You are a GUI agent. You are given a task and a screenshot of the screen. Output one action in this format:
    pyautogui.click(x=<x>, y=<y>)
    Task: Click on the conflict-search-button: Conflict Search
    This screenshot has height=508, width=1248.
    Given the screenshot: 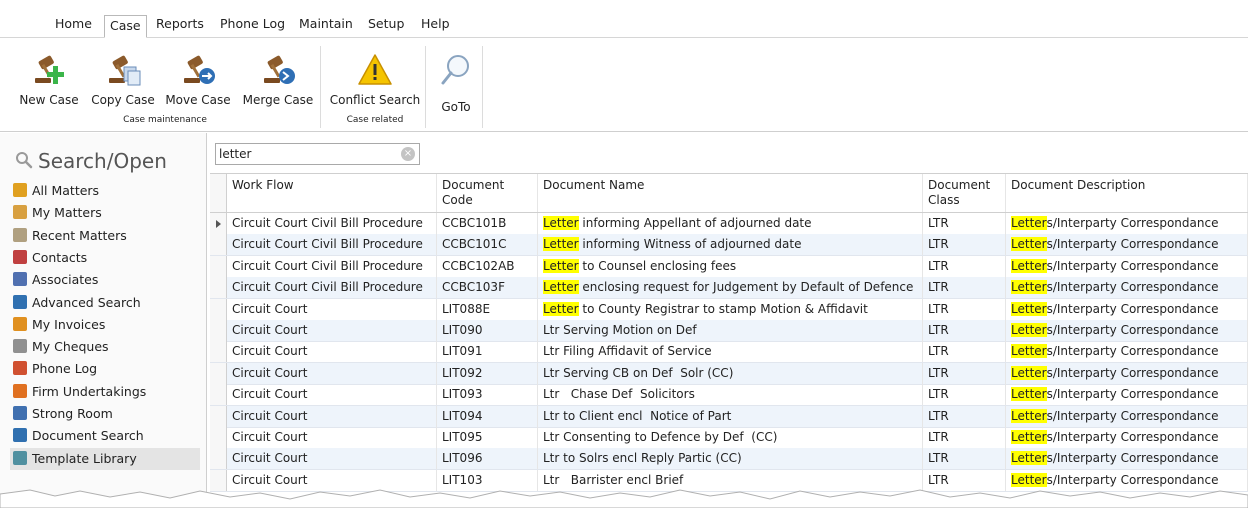 What is the action you would take?
    pyautogui.click(x=375, y=79)
    